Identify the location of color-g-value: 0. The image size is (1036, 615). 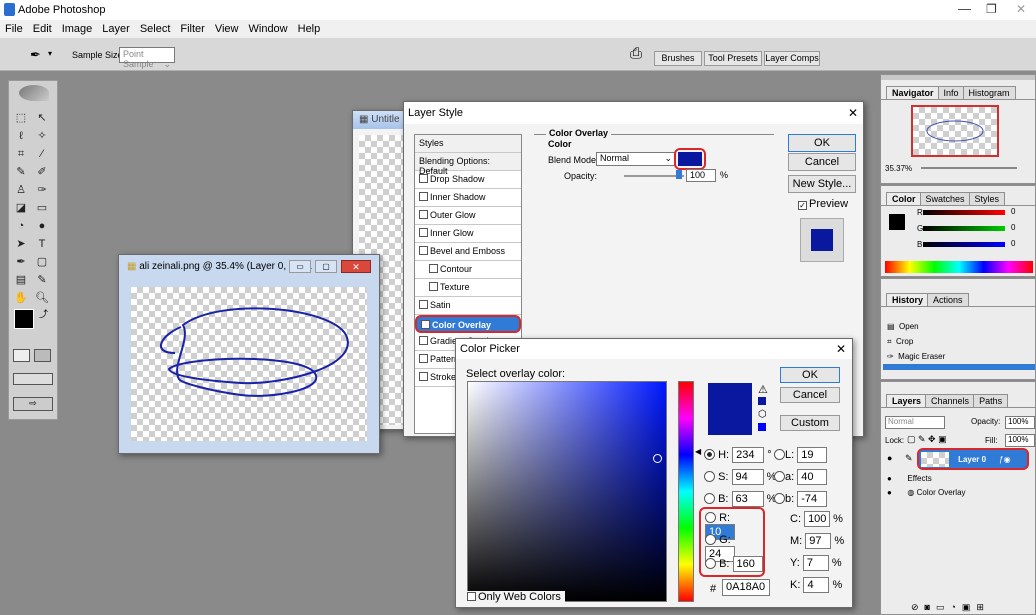
(1013, 227).